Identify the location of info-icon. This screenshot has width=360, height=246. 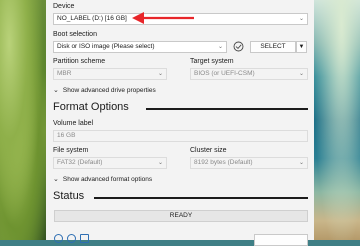
(84, 238).